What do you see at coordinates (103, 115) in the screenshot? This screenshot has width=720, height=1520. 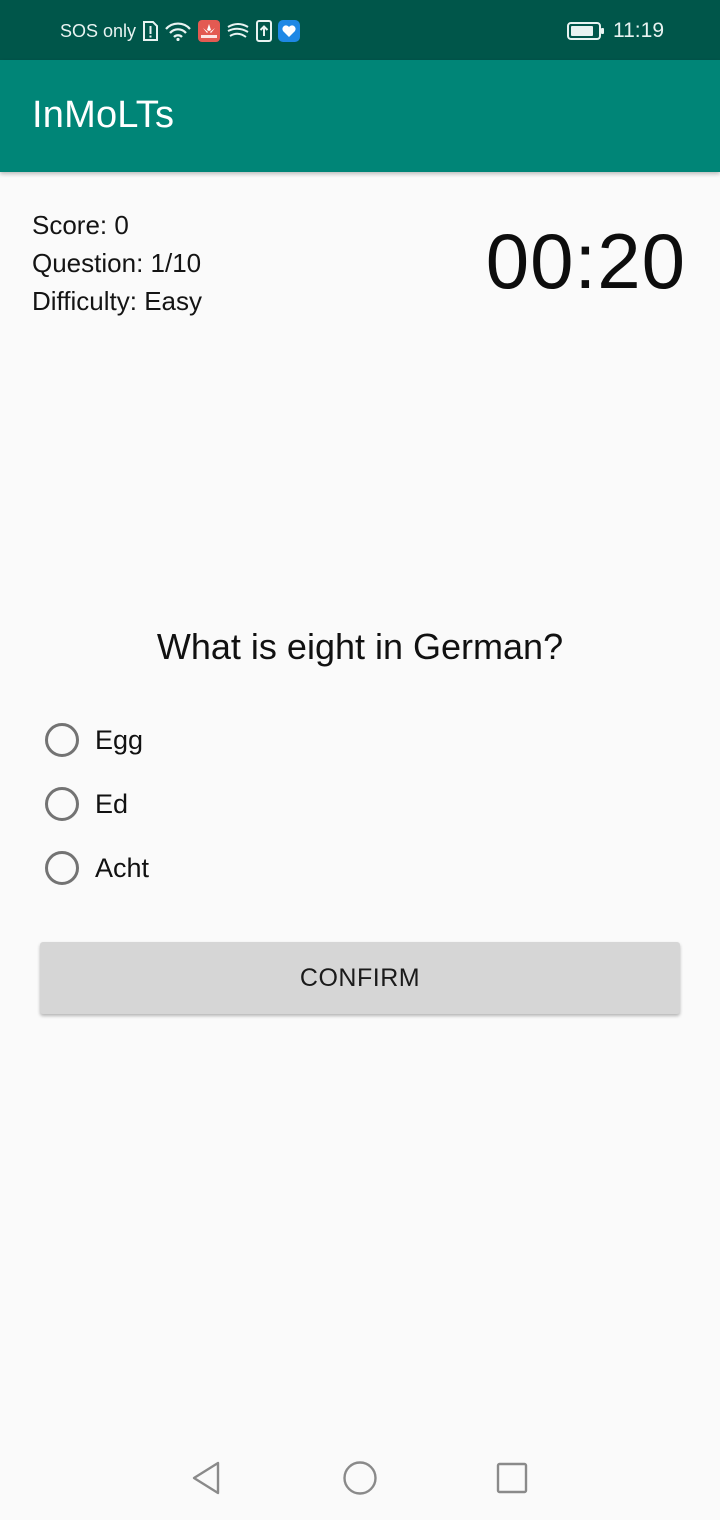 I see `app-title: InMoLTs` at bounding box center [103, 115].